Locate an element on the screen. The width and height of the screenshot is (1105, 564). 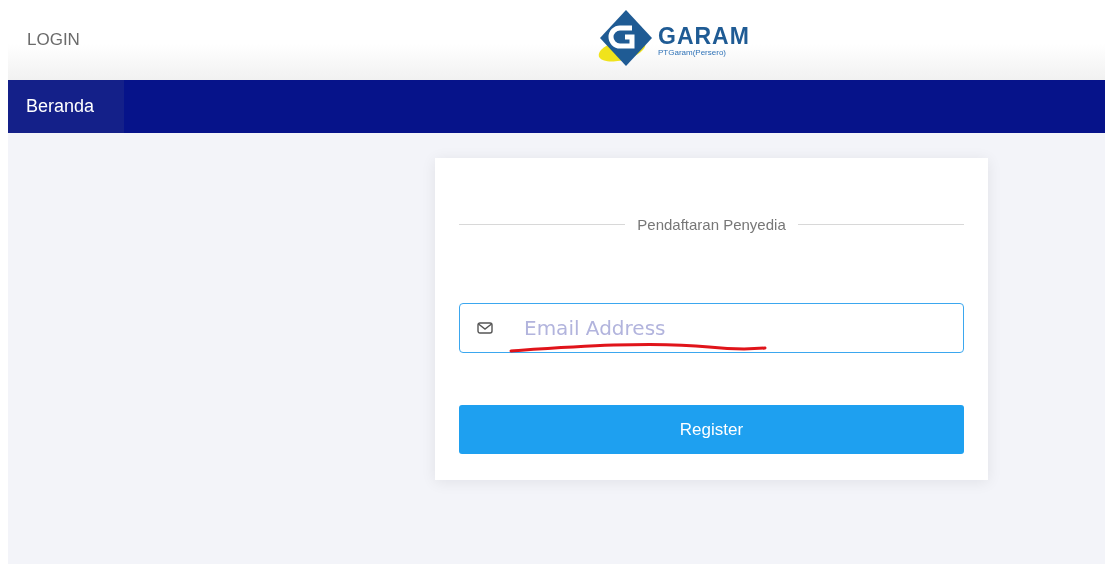
mail-icon is located at coordinates (485, 328).